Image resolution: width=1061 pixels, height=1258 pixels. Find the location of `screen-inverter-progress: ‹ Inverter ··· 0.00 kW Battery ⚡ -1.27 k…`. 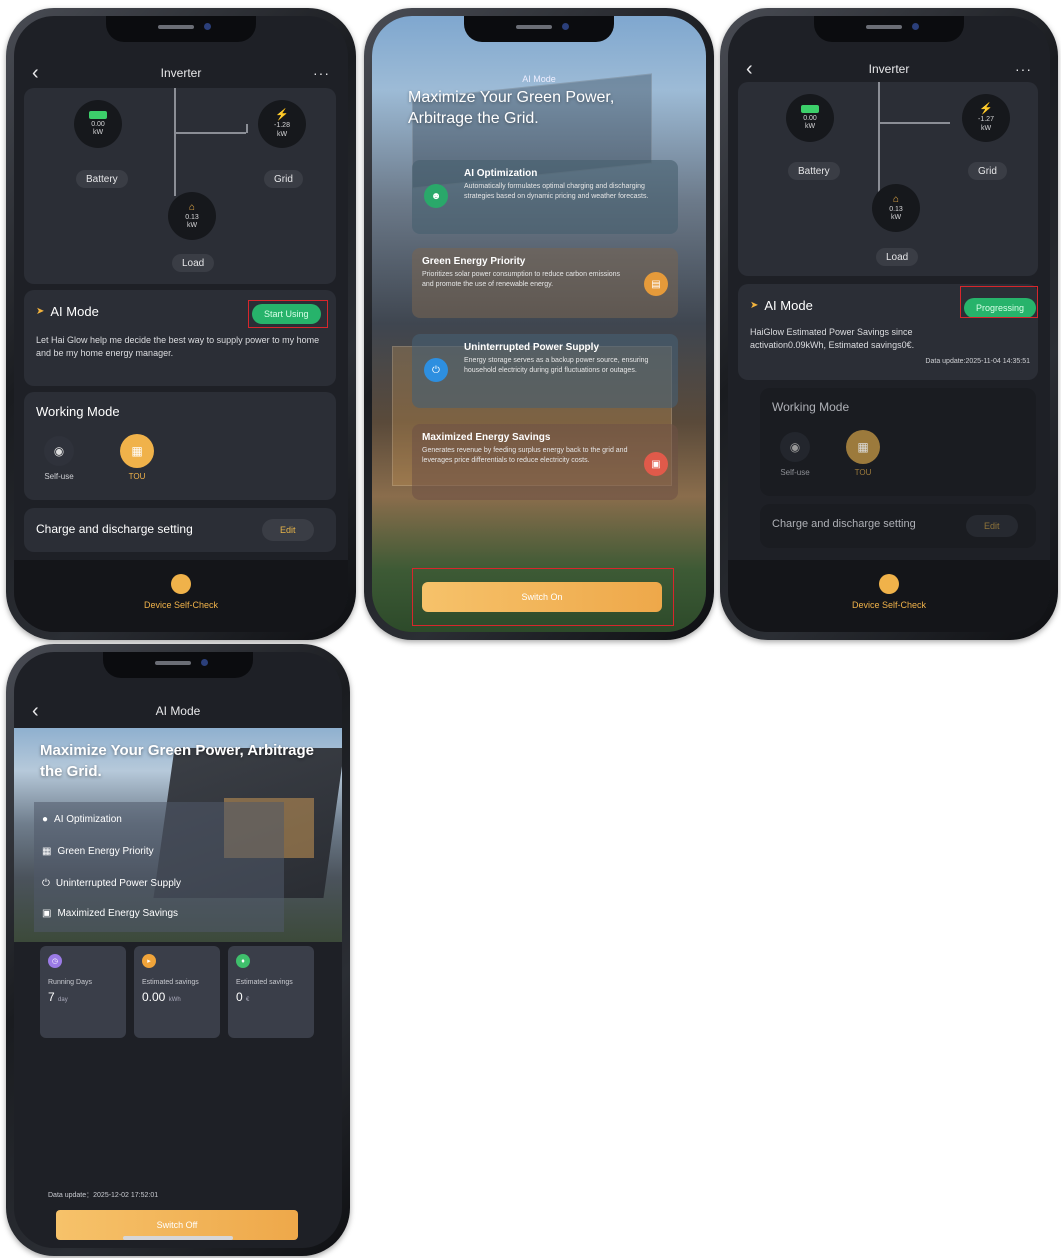

screen-inverter-progress: ‹ Inverter ··· 0.00 kW Battery ⚡ -1.27 k… is located at coordinates (889, 324).